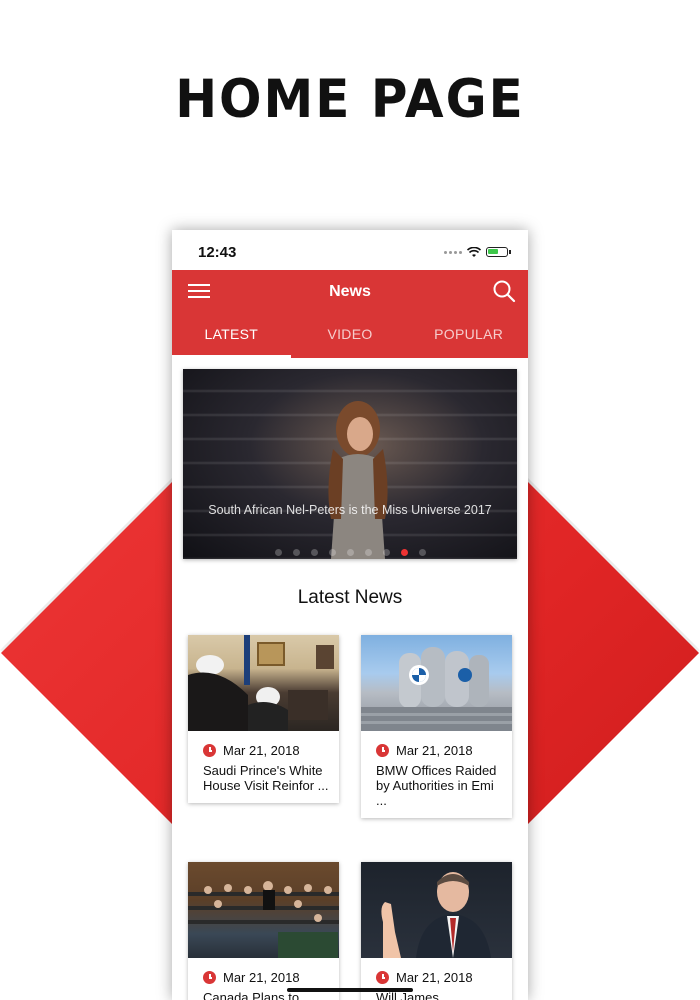  I want to click on tab-video: VIDEO, so click(350, 335).